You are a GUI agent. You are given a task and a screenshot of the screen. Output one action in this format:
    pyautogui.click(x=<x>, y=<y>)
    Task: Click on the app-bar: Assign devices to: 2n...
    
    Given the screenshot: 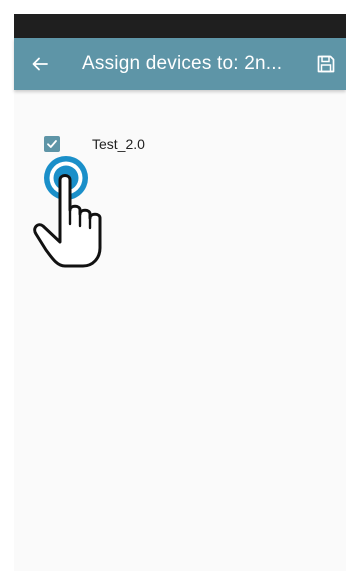 What is the action you would take?
    pyautogui.click(x=180, y=64)
    